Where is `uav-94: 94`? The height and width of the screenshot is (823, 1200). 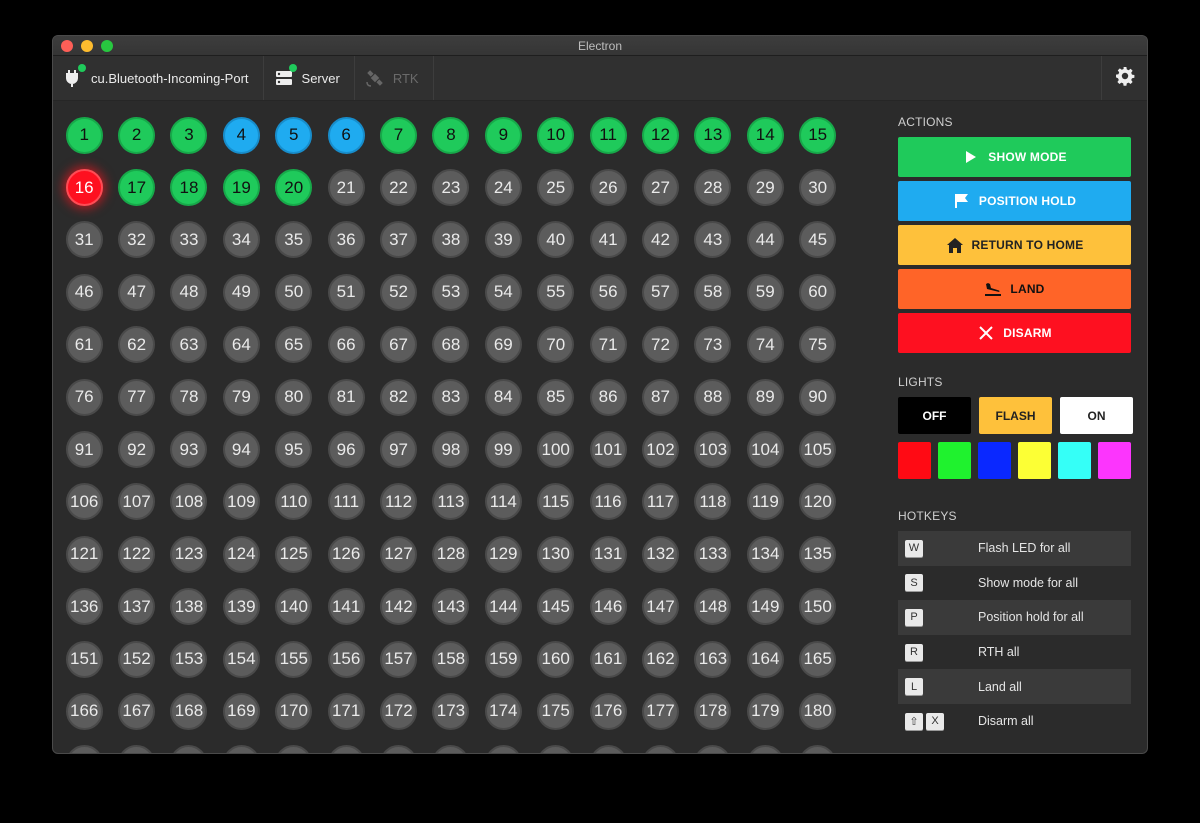
uav-94: 94 is located at coordinates (241, 450).